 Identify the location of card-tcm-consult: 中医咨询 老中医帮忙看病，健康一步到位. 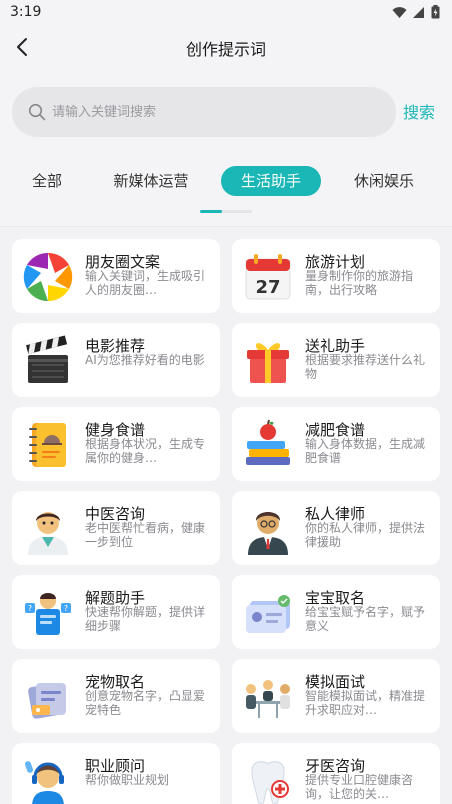
(116, 528).